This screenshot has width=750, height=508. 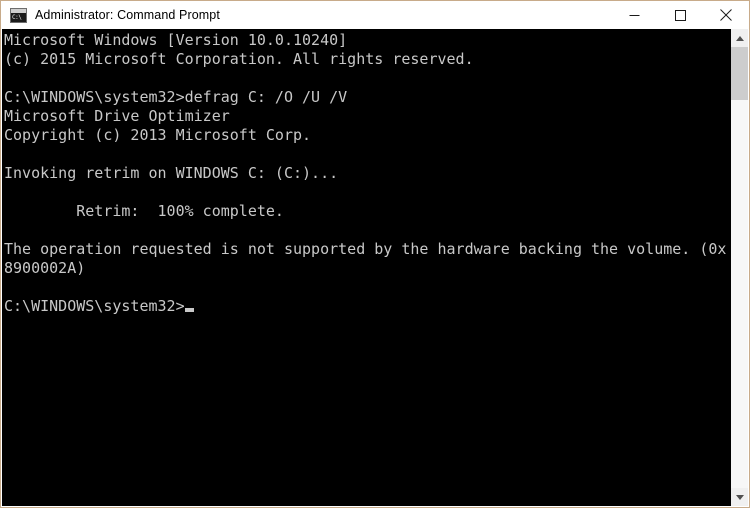 I want to click on scrollbar-track, so click(x=739, y=267).